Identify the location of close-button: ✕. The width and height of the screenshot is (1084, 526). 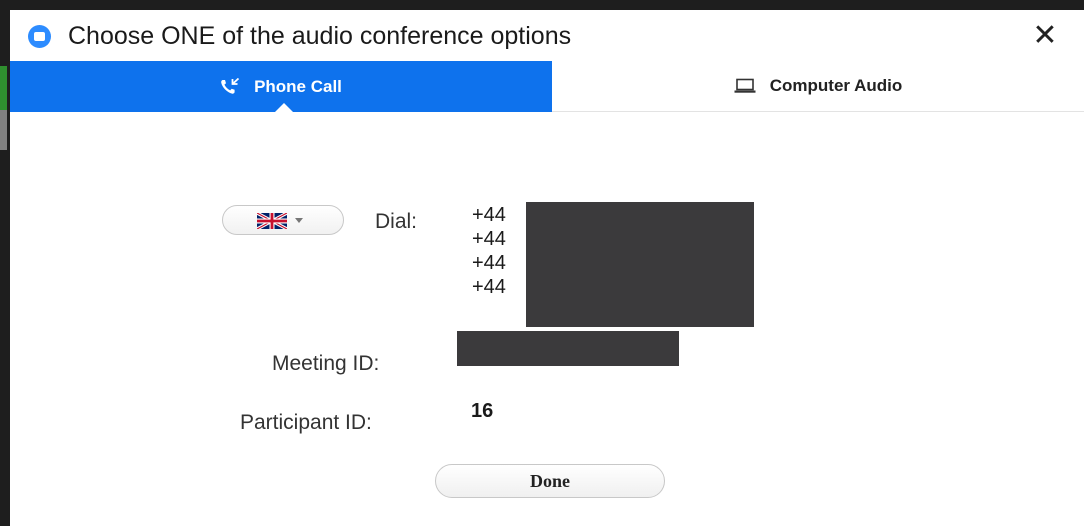
(1045, 36).